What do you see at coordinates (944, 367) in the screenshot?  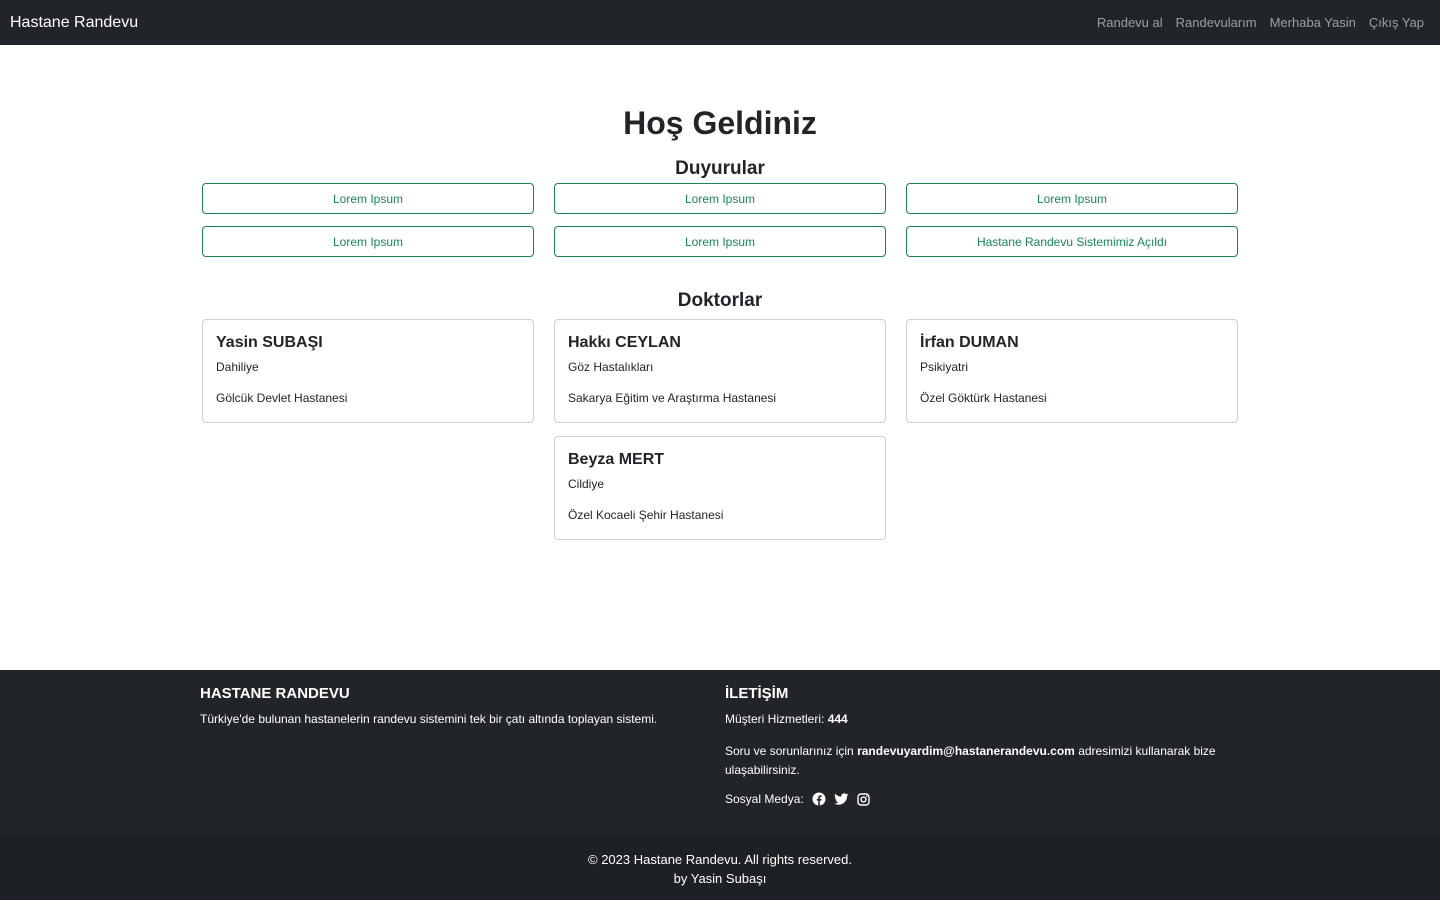 I see `doctor-specialty: Psikiyatri` at bounding box center [944, 367].